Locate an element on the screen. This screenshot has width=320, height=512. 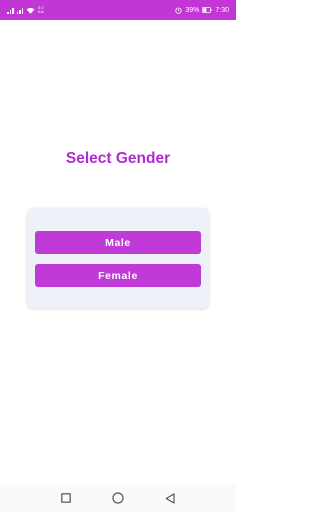
net-speed-unit: K/s is located at coordinates (41, 11).